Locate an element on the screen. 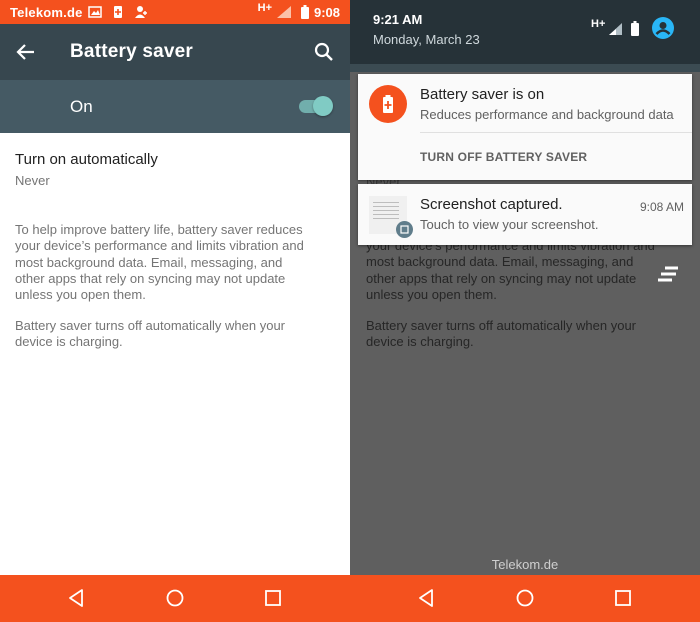 The image size is (700, 622). status-bar: Telekom.de H+ 9:08 is located at coordinates (175, 12).